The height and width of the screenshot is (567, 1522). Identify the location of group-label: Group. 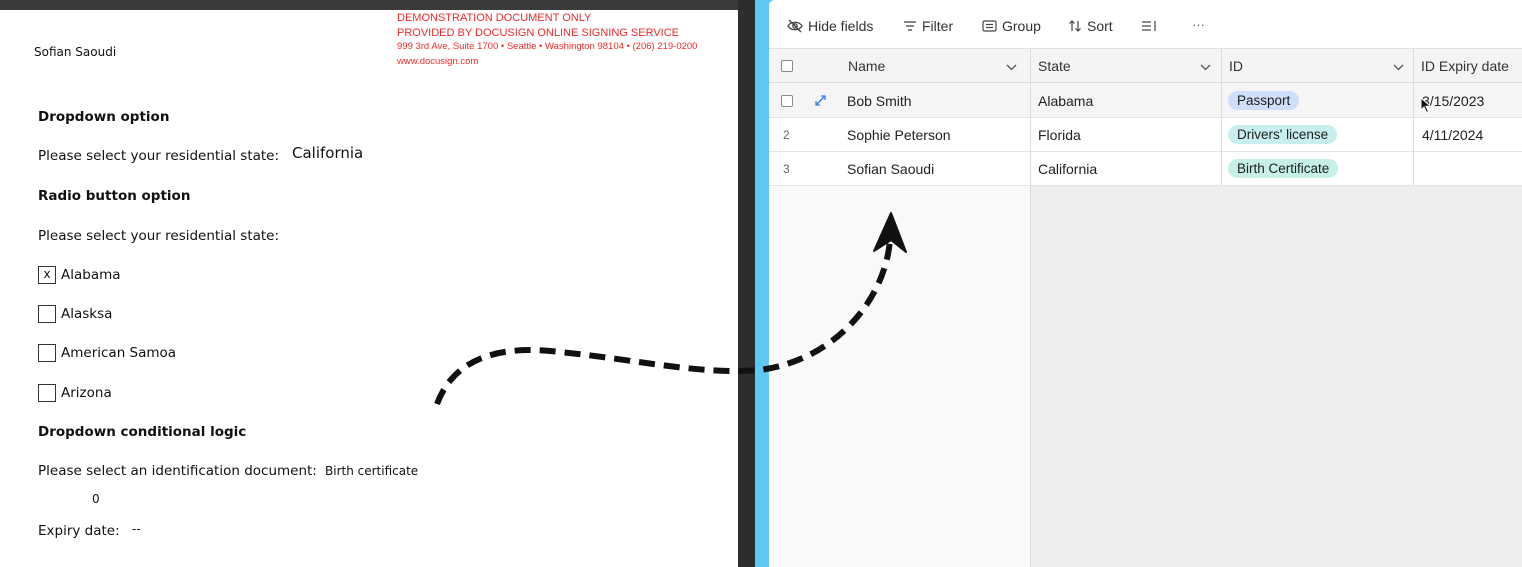
(1021, 26).